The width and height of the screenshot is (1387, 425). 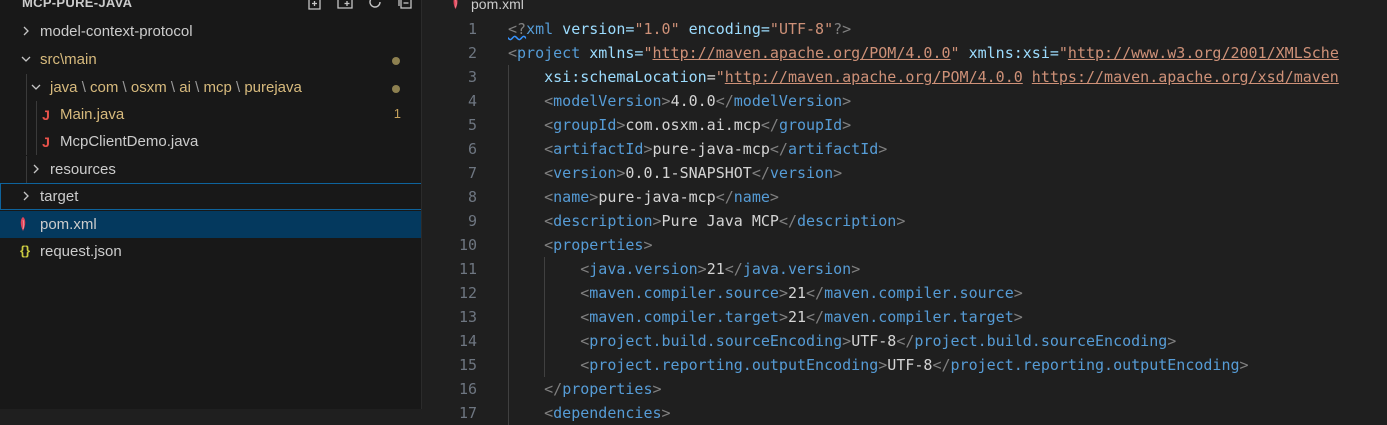 I want to click on code-text: </properties>, so click(x=603, y=389).